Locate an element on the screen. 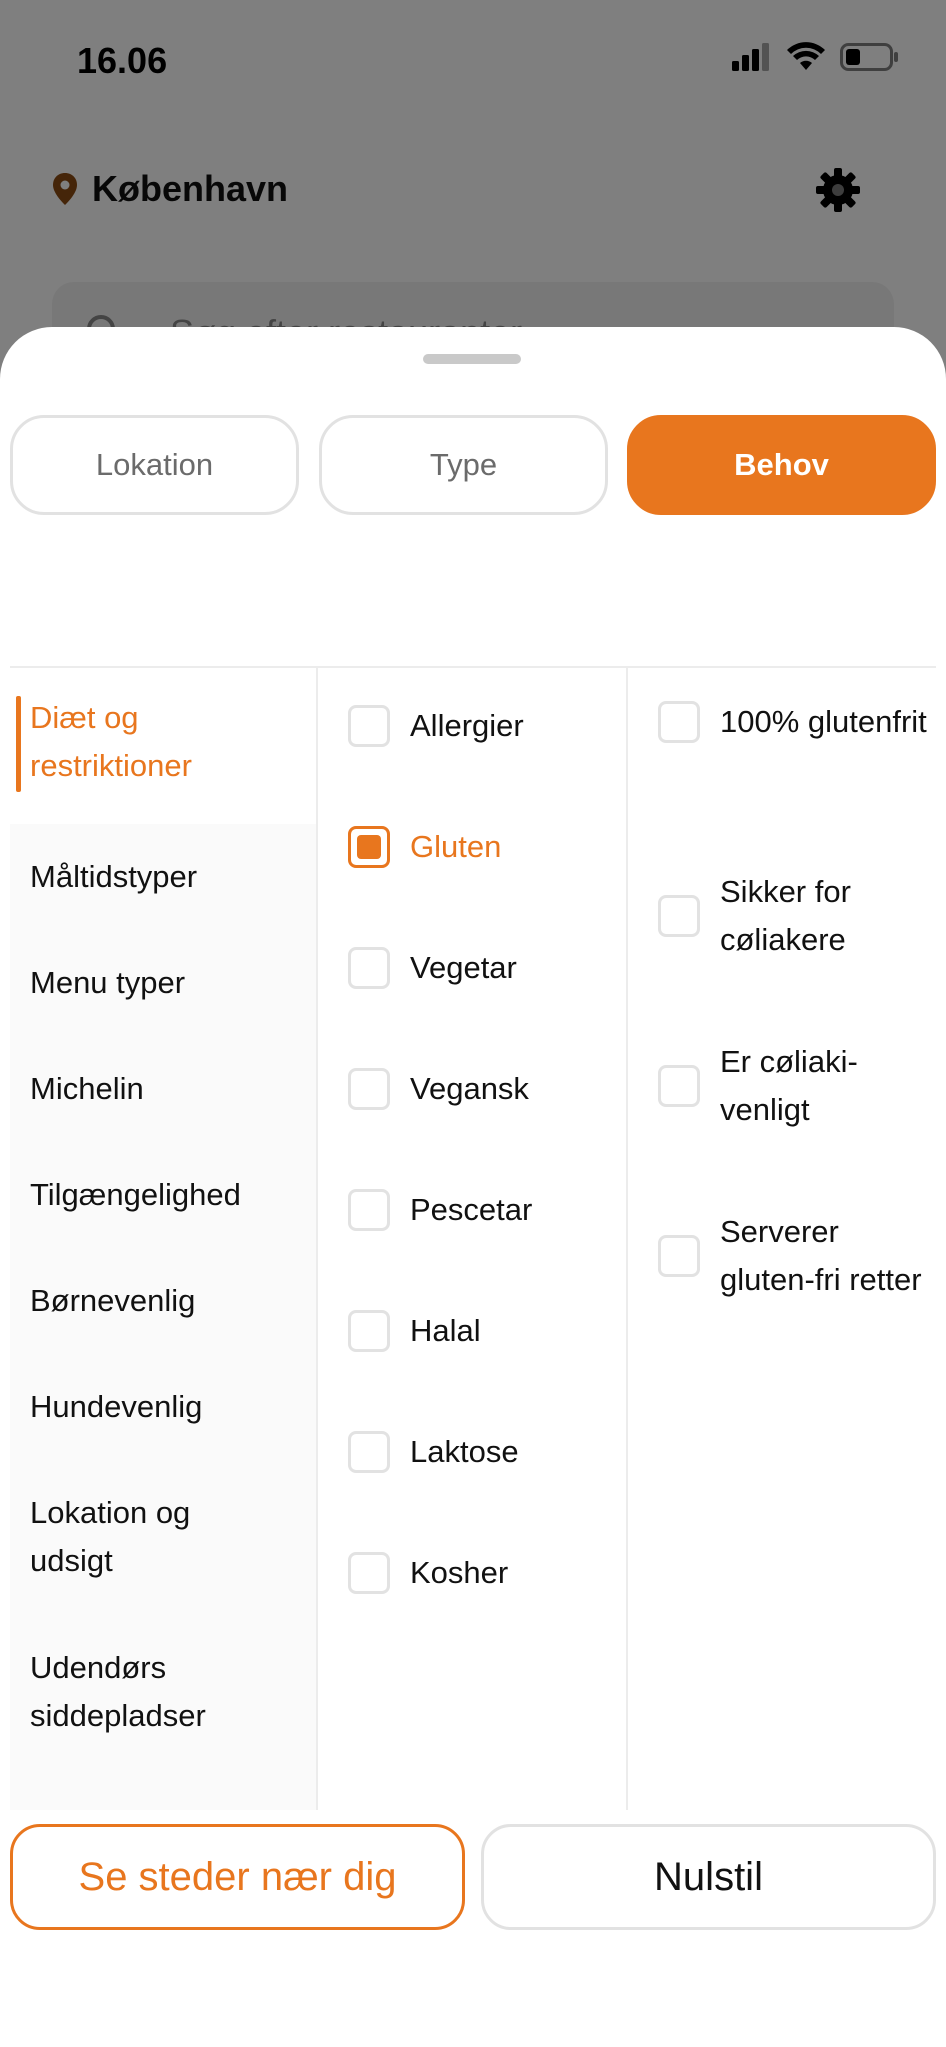 This screenshot has height=2047, width=946. sub-option-100-glutenfrit: 100% glutenfrit is located at coordinates (794, 722).